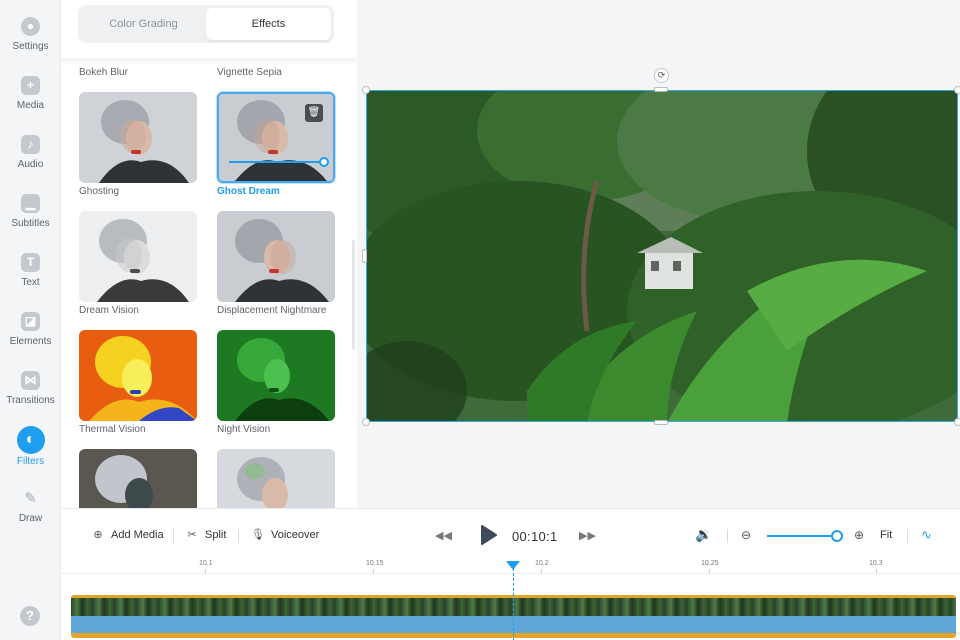 The image size is (960, 640). What do you see at coordinates (324, 162) in the screenshot?
I see `filter-intensity-handle` at bounding box center [324, 162].